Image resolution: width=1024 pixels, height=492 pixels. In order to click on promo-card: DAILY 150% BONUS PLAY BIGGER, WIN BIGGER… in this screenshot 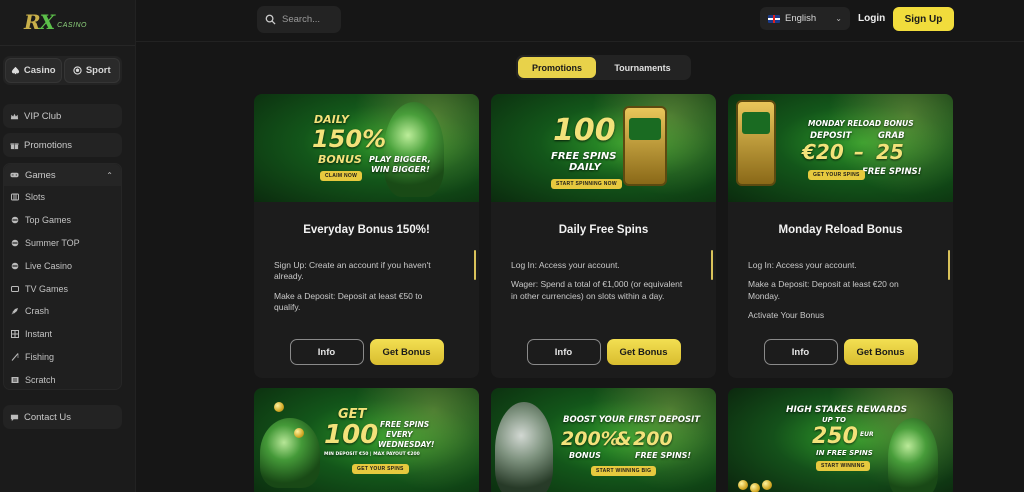, I will do `click(366, 236)`.